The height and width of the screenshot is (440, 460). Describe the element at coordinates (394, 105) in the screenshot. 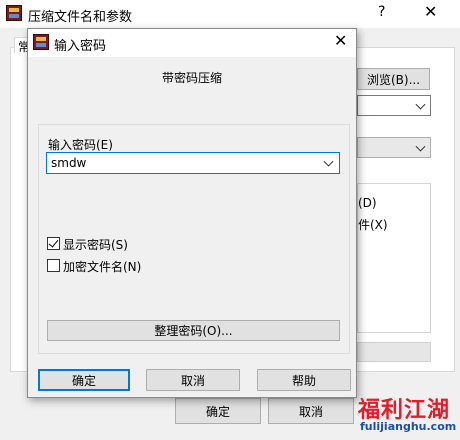

I see `archive-name-combo` at that location.